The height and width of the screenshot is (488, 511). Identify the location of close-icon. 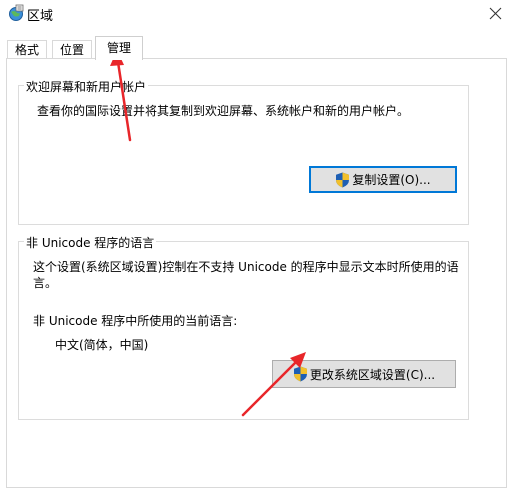
(495, 13).